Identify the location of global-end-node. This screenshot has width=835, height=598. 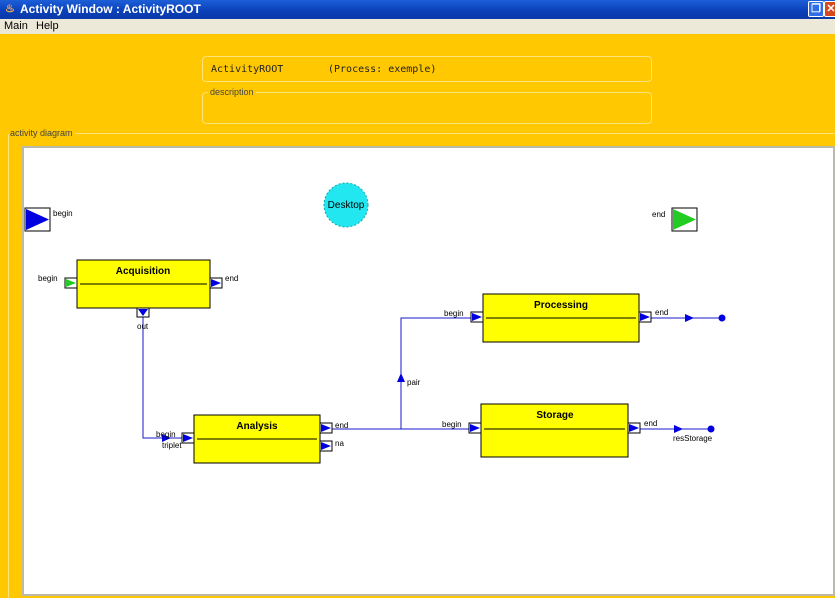
(684, 219).